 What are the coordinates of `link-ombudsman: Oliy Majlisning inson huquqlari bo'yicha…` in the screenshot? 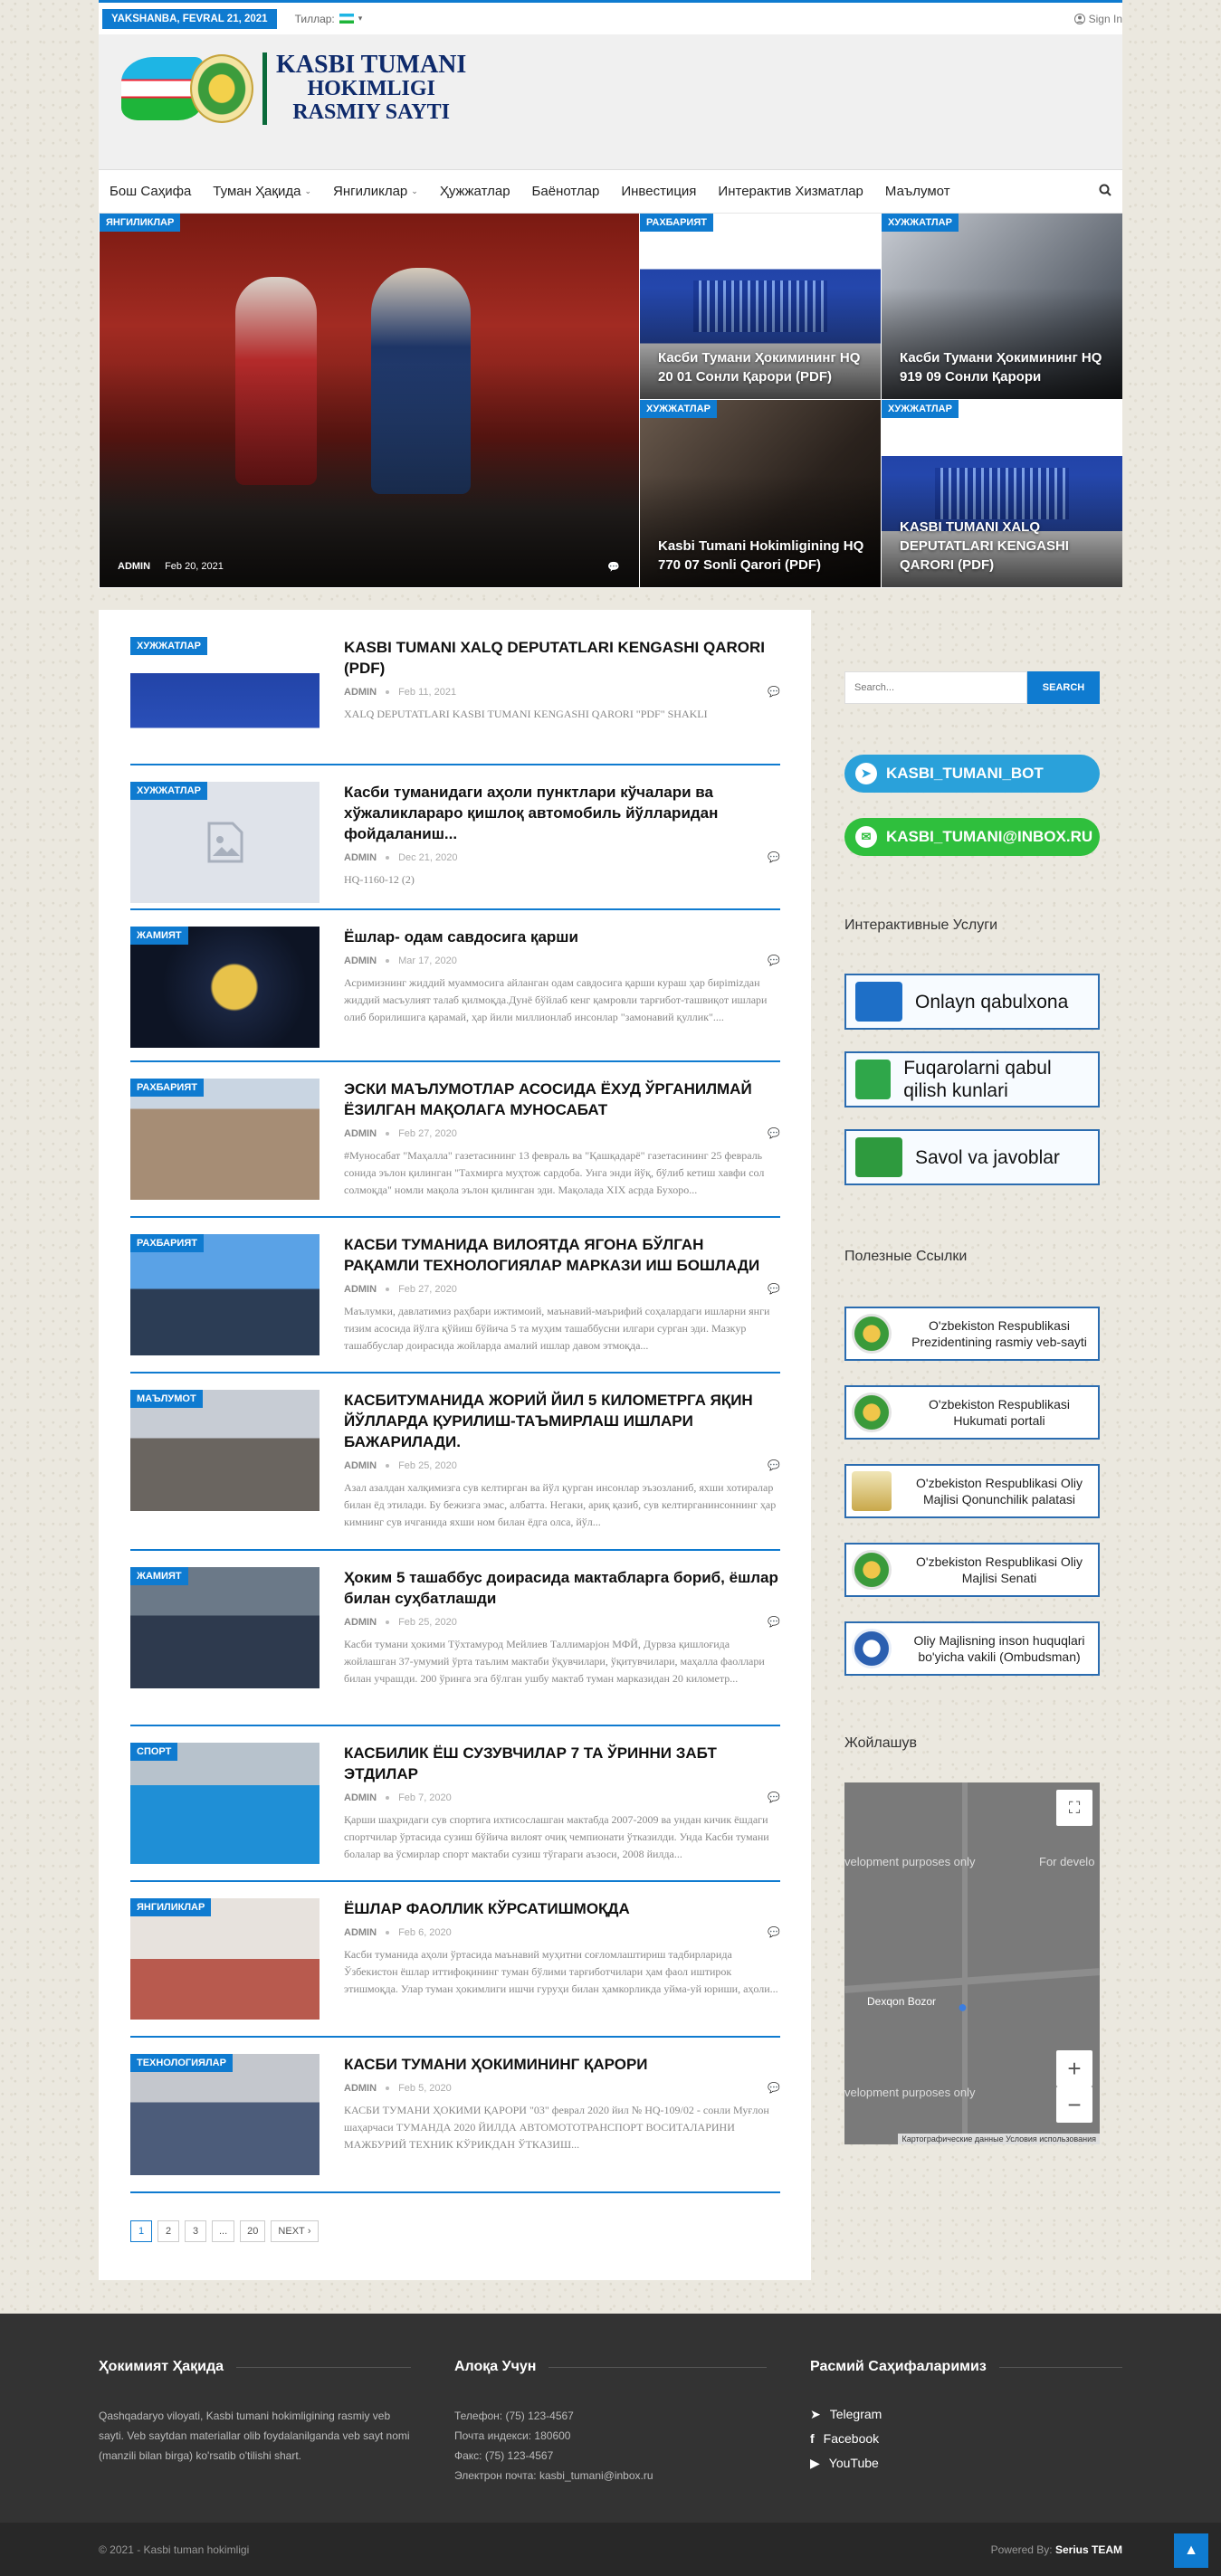 It's located at (972, 1649).